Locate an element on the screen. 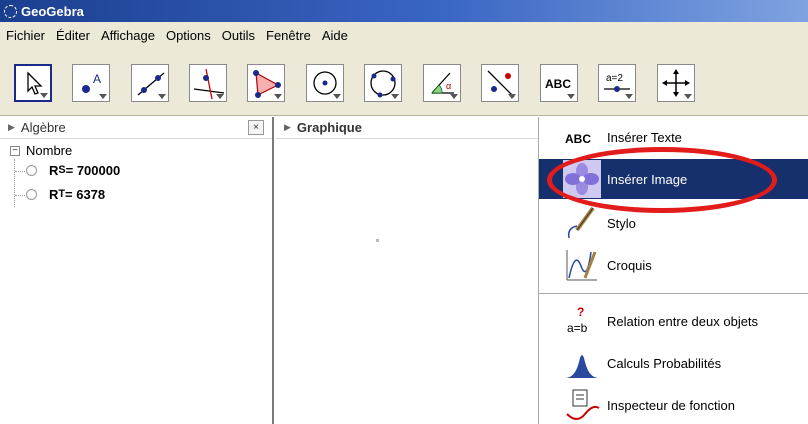 The image size is (808, 424). var-value: = 700000 is located at coordinates (93, 170).